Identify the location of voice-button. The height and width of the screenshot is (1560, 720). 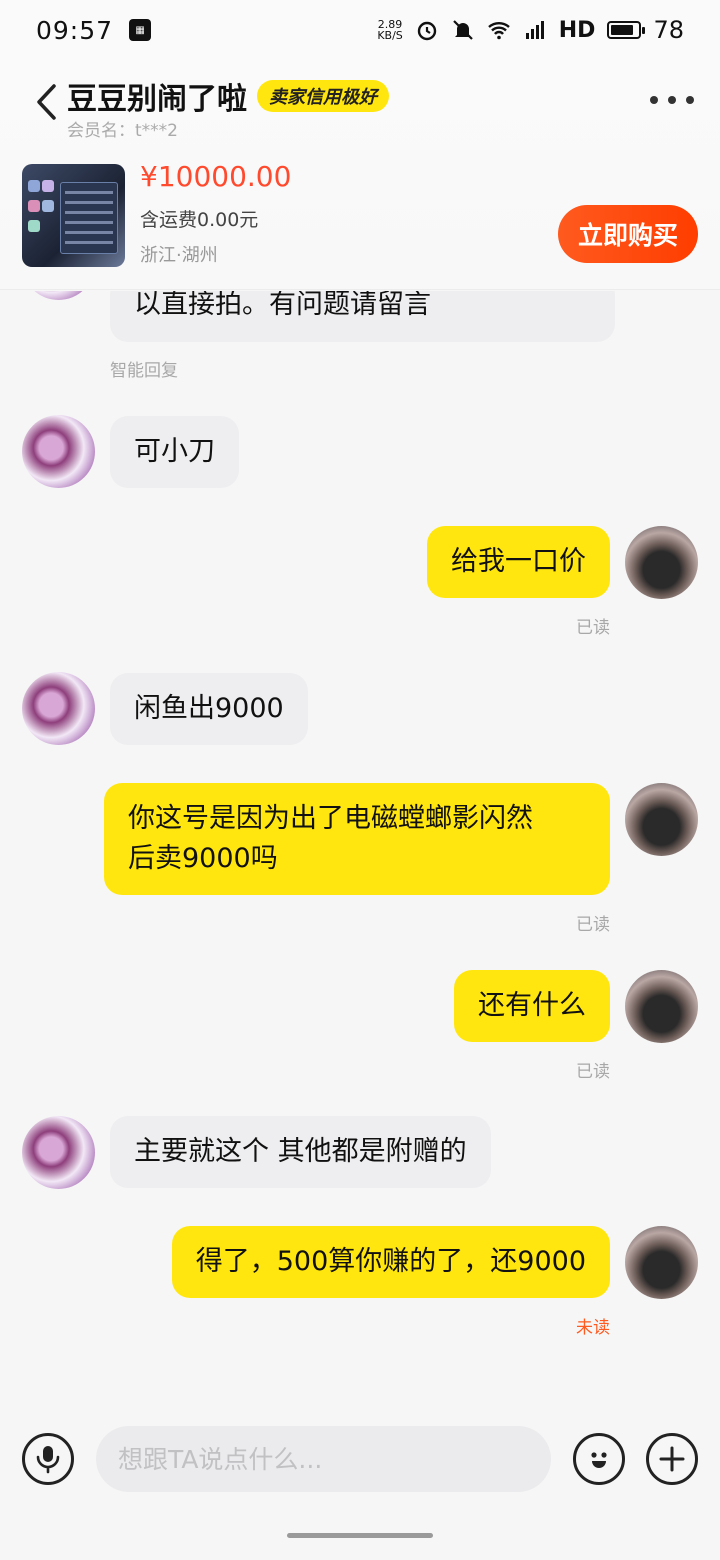
(48, 1459).